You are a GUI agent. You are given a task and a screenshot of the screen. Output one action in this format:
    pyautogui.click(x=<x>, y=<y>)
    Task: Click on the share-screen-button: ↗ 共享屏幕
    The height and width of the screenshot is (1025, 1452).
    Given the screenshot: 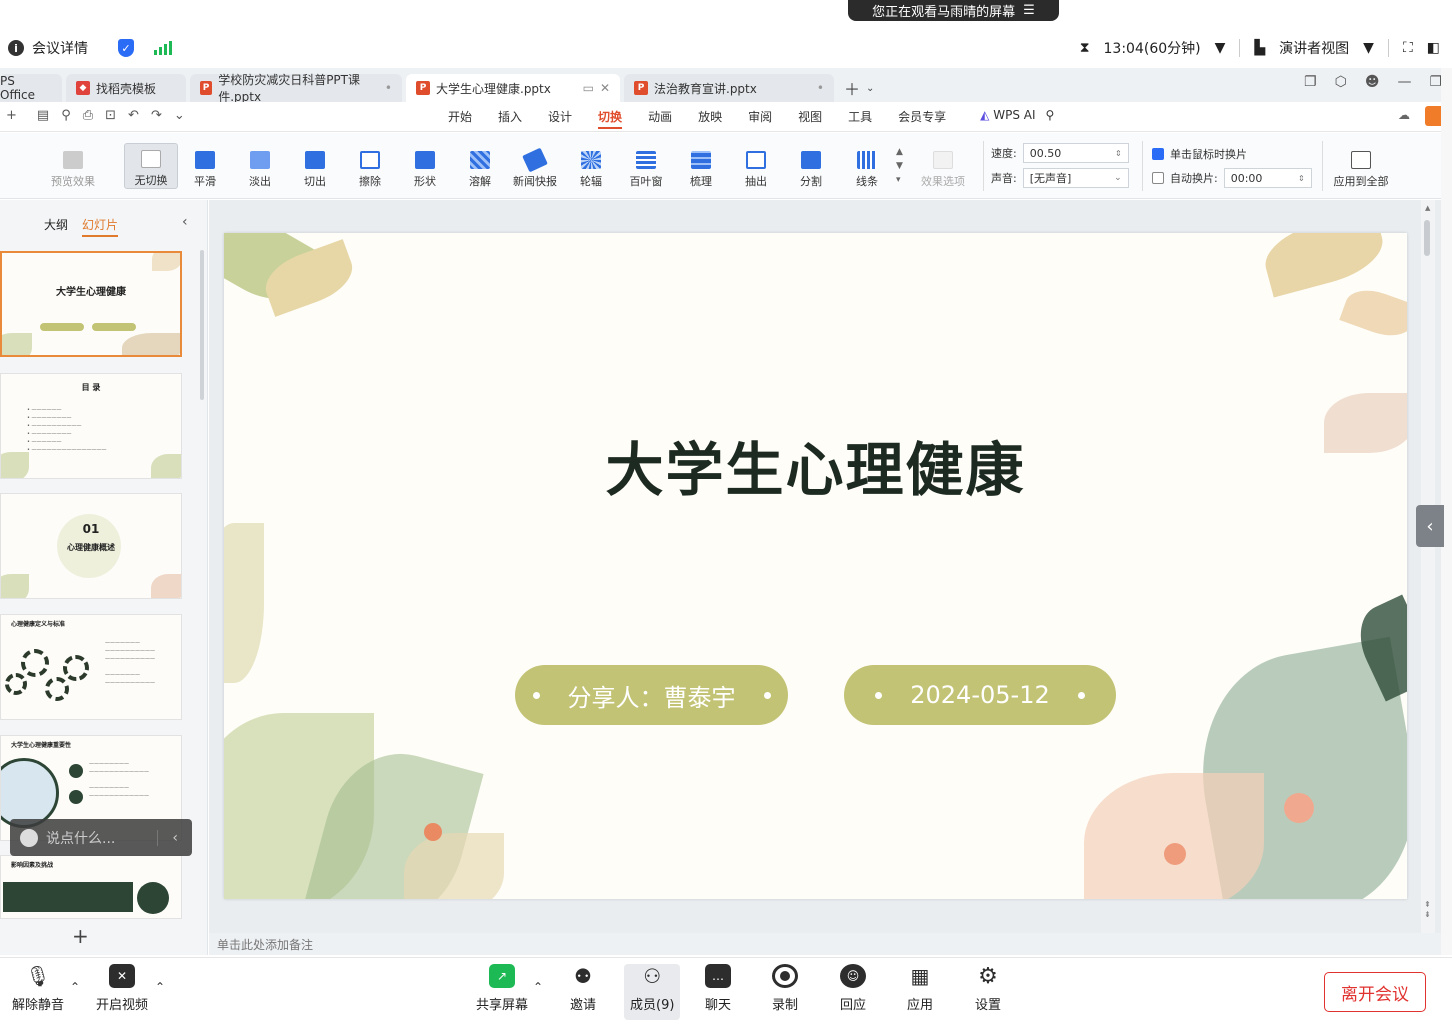 What is the action you would take?
    pyautogui.click(x=502, y=988)
    